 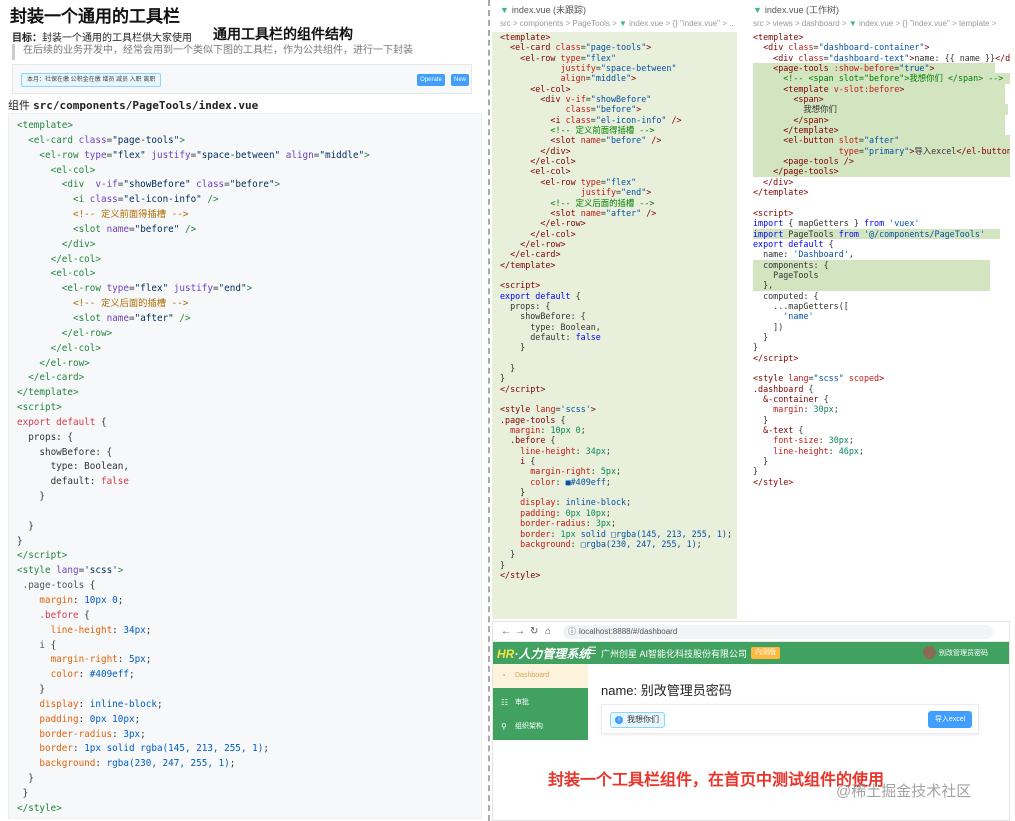 I want to click on before-slot: i 我想你们, so click(x=637, y=720).